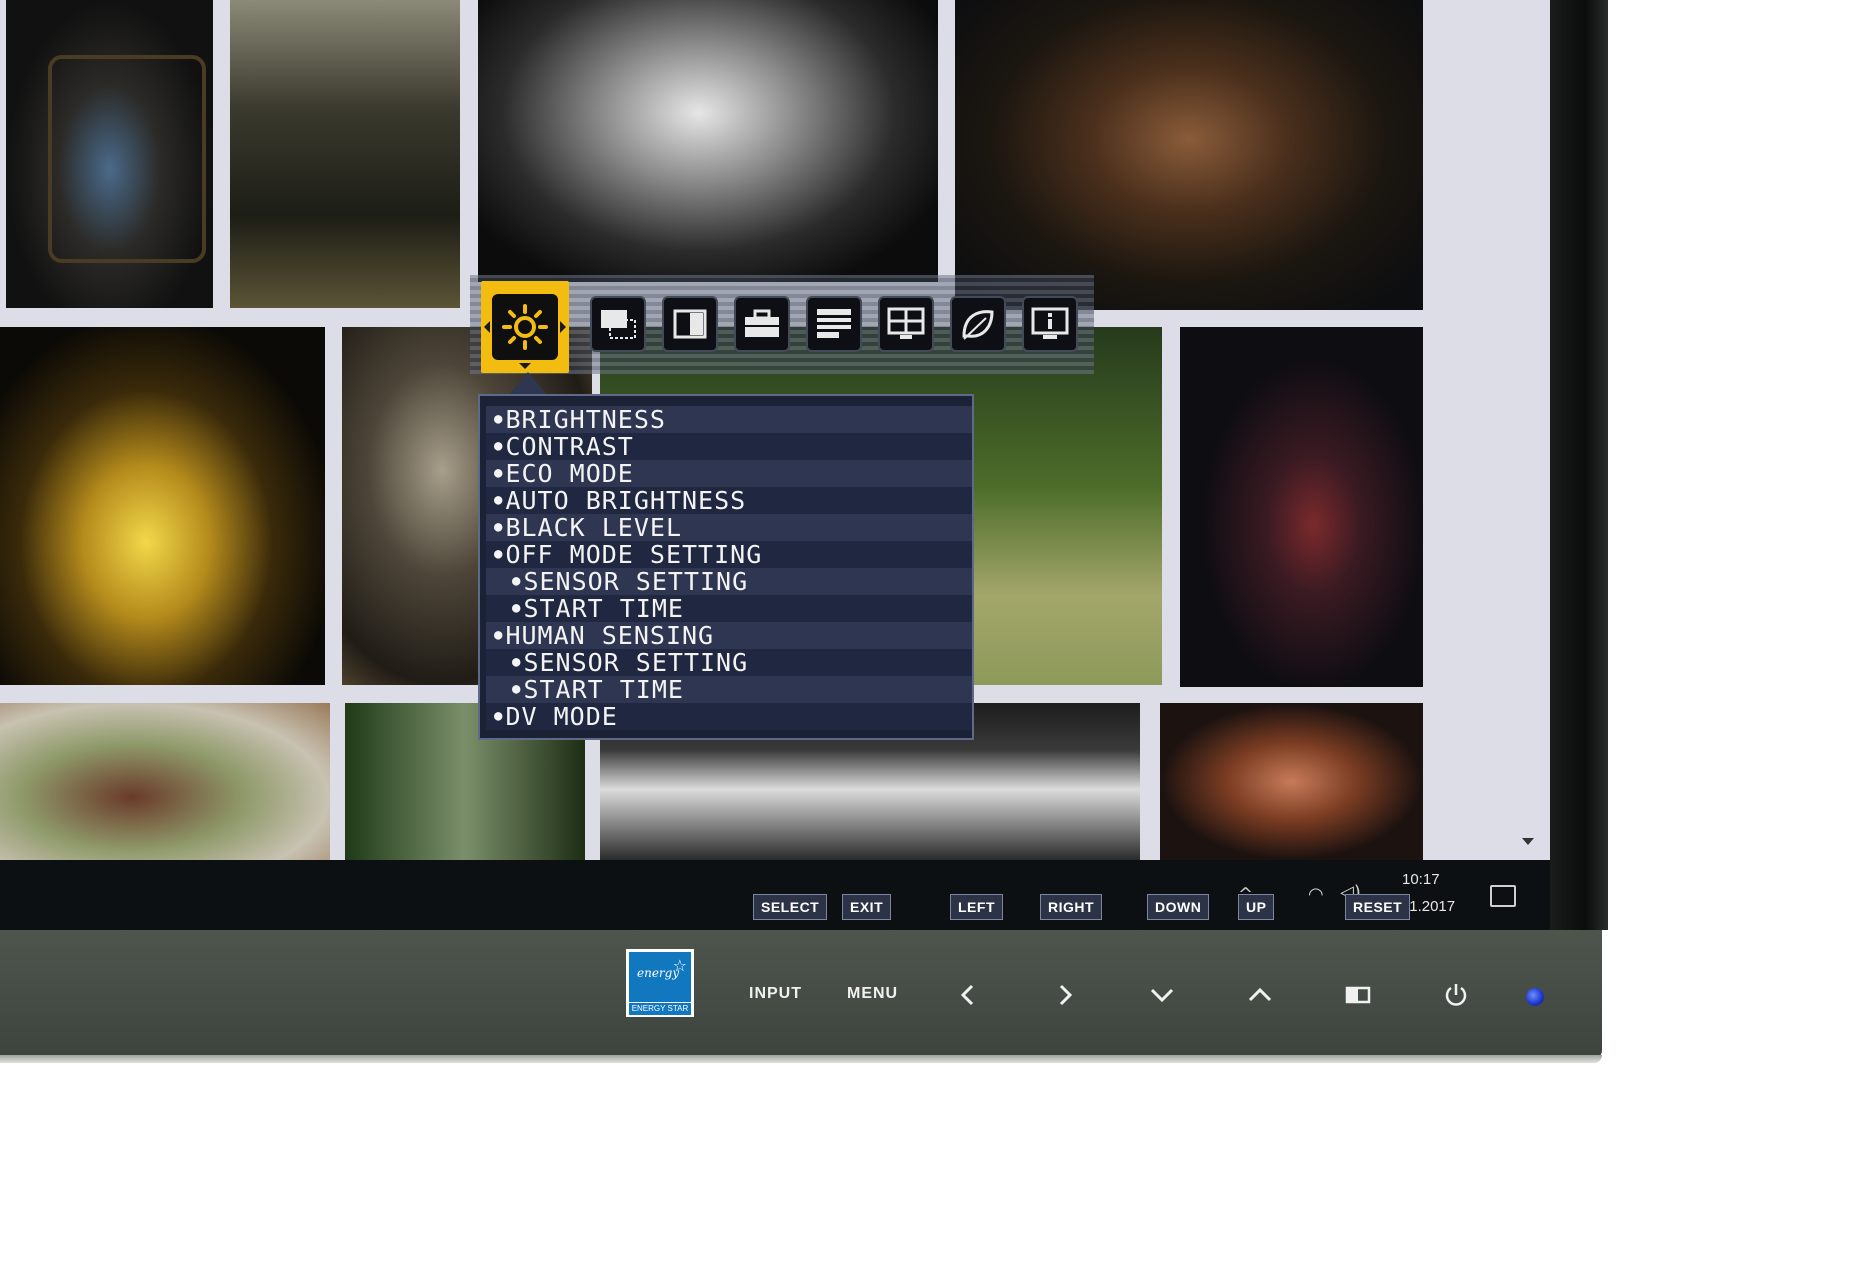 The height and width of the screenshot is (1278, 1872). Describe the element at coordinates (729, 527) in the screenshot. I see `osd-item-black-level: ●BLACK LEVEL` at that location.